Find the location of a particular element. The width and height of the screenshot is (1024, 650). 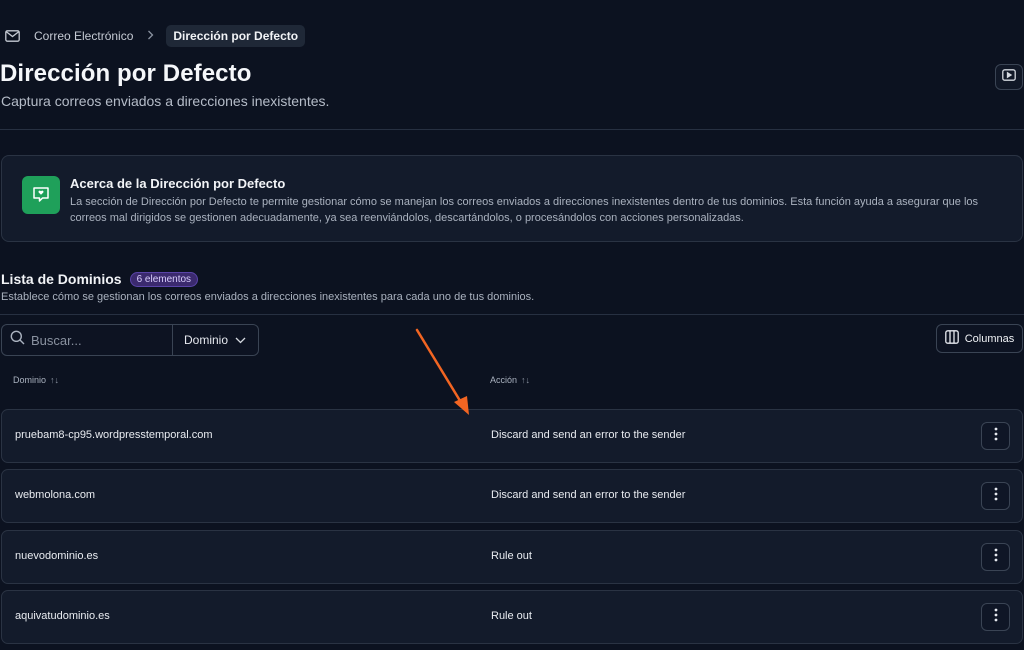

breadcrumb-item-current: Dirección por Defecto is located at coordinates (236, 36).